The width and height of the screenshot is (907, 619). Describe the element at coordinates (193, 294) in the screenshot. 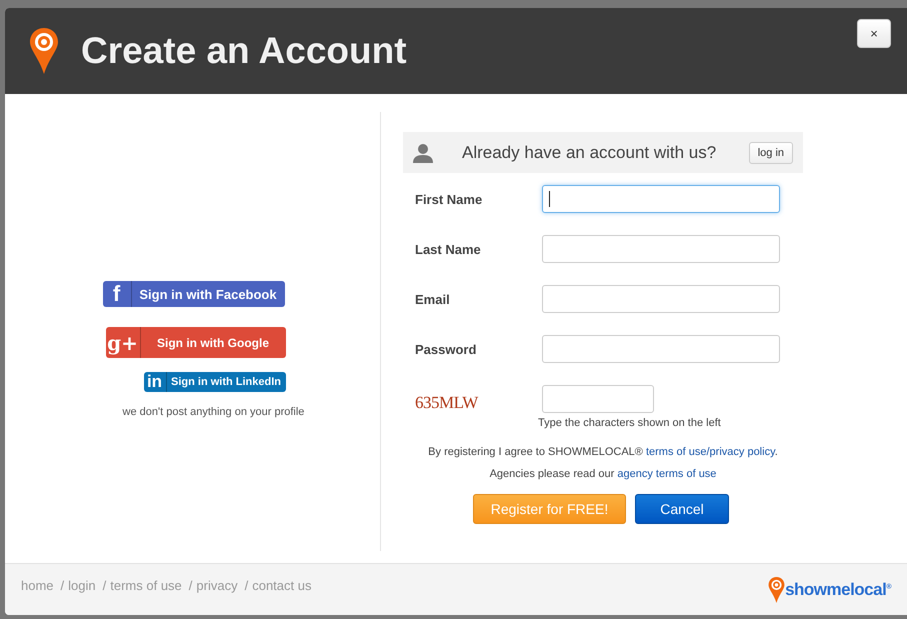

I see `social-sign-in-button: f Sign in with Facebook` at that location.